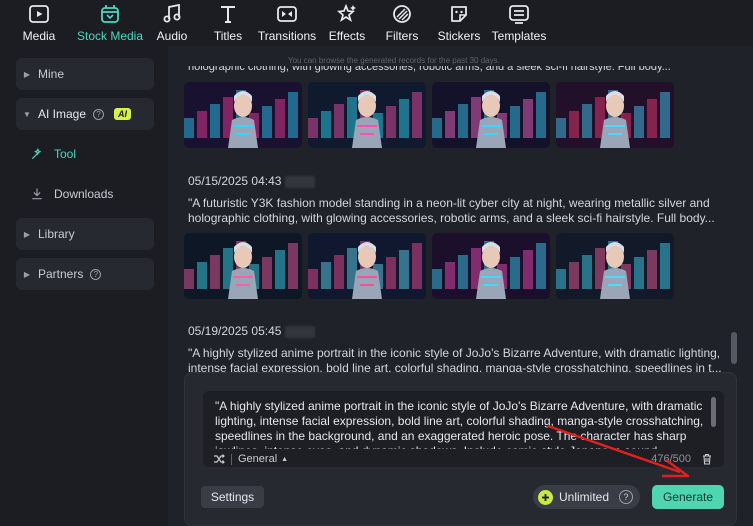  I want to click on sidebar-item-ai-image: ▼ AI Image ? AI, so click(85, 114).